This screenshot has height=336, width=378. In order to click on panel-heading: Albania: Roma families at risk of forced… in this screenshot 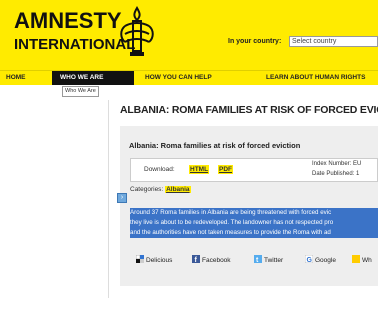, I will do `click(215, 145)`.